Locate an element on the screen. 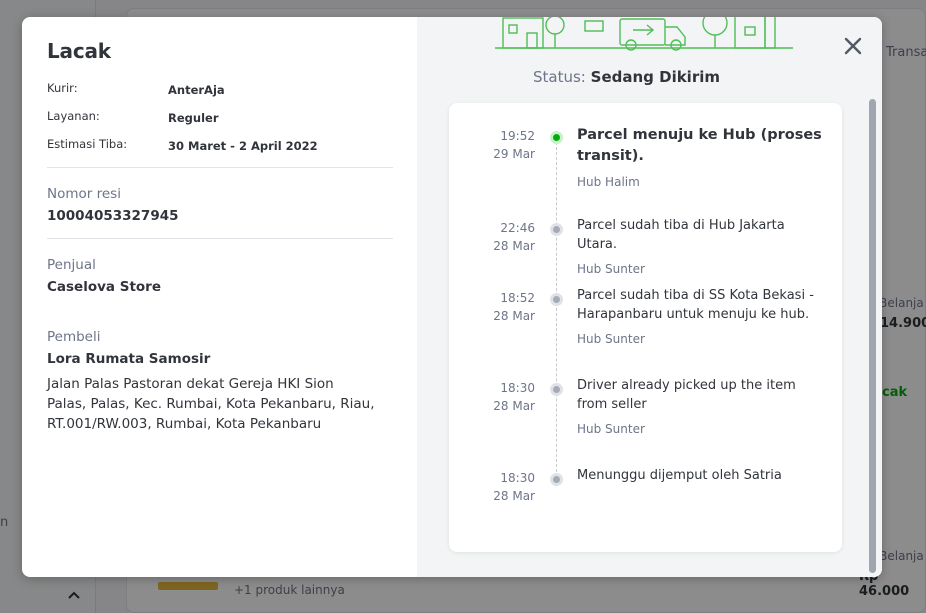 Image resolution: width=926 pixels, height=613 pixels. close-icon is located at coordinates (853, 46).